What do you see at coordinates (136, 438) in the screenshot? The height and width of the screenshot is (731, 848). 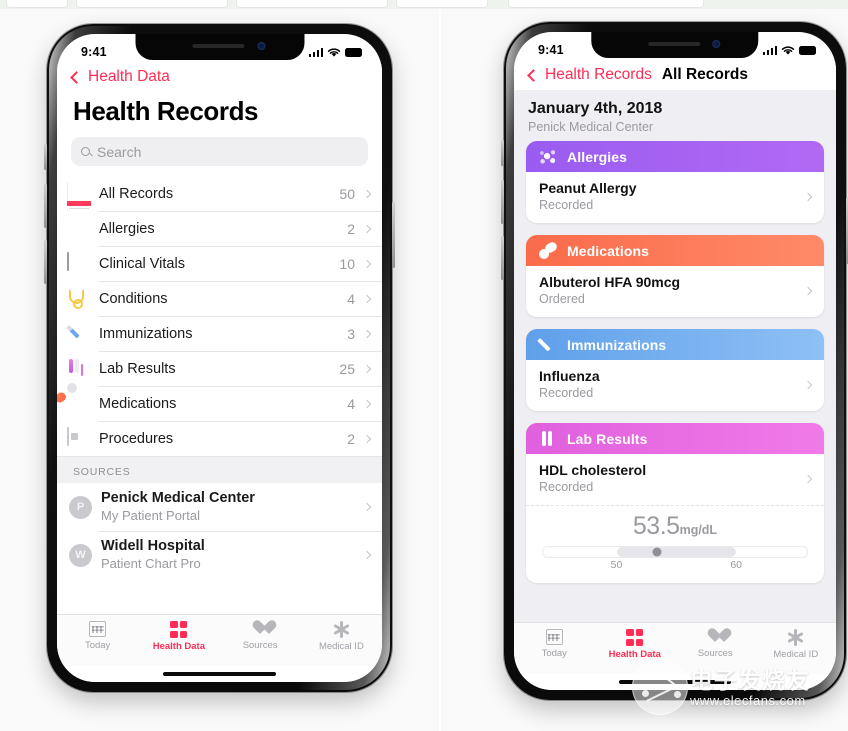 I see `record-row-label: Procedures` at bounding box center [136, 438].